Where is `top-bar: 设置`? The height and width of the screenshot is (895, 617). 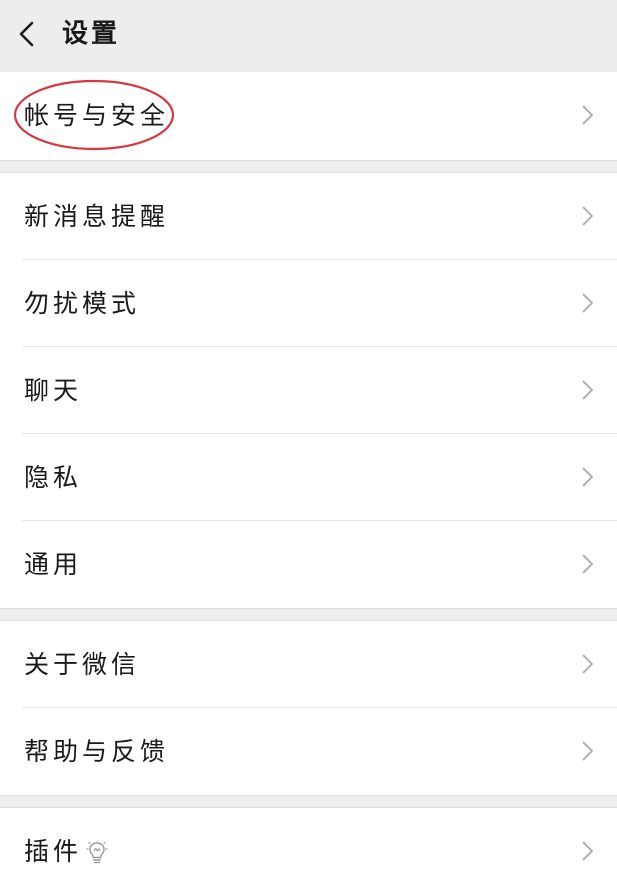 top-bar: 设置 is located at coordinates (308, 36).